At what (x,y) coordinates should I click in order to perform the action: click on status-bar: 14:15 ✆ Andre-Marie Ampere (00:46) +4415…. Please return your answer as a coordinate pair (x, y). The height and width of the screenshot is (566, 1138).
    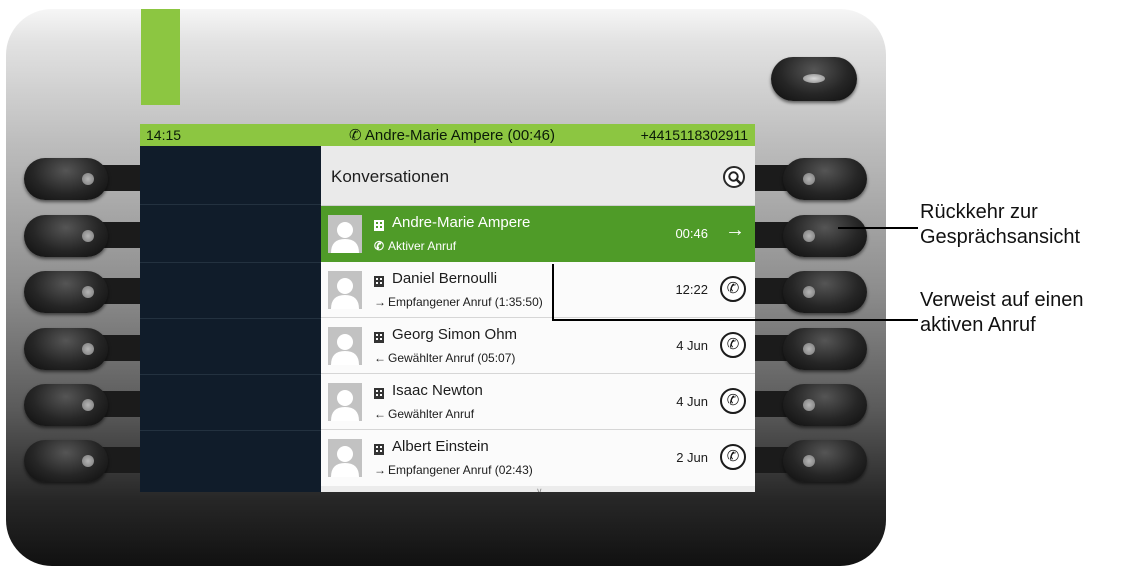
    Looking at the image, I should click on (447, 135).